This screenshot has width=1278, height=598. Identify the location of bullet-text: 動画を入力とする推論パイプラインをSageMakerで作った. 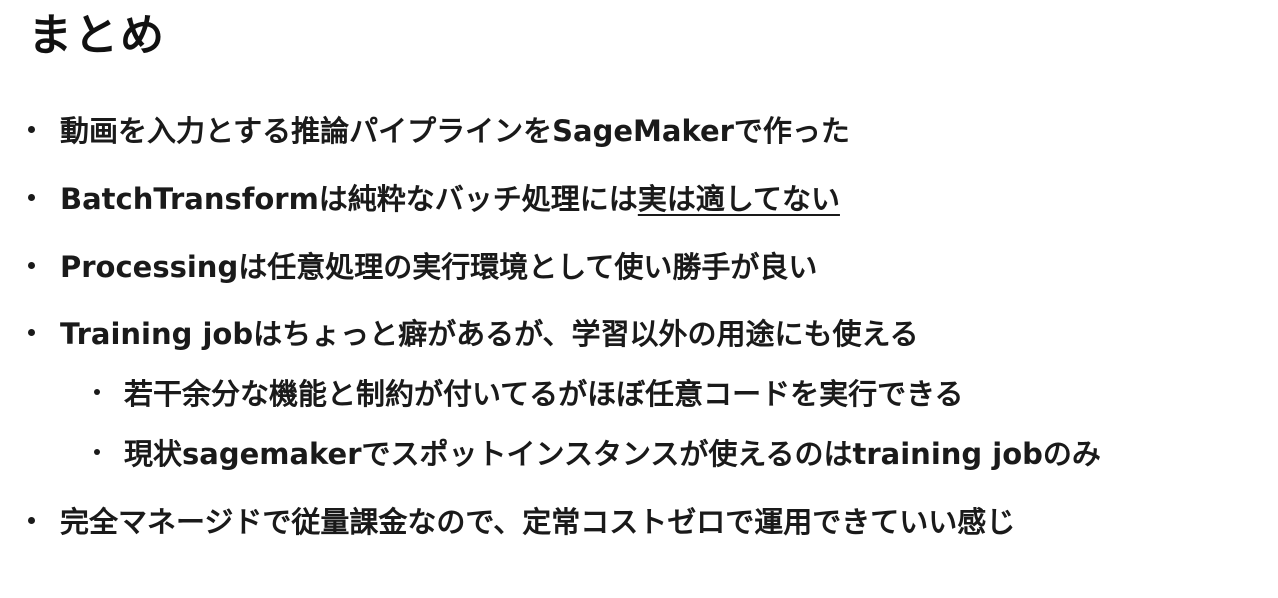
(455, 131).